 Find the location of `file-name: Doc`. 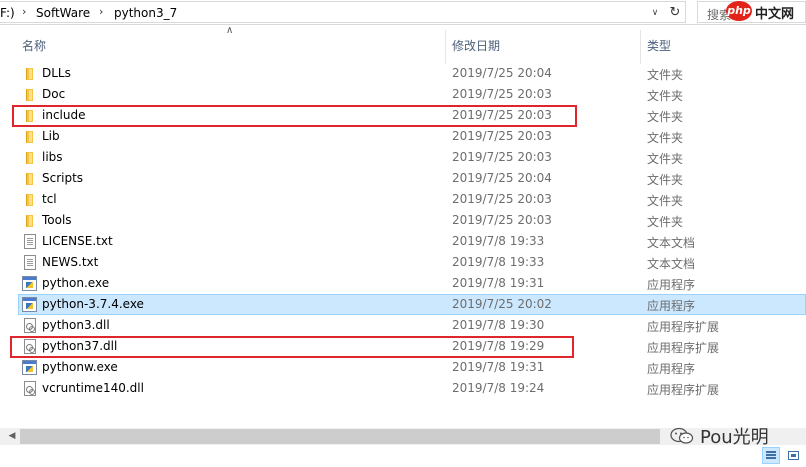

file-name: Doc is located at coordinates (54, 94).